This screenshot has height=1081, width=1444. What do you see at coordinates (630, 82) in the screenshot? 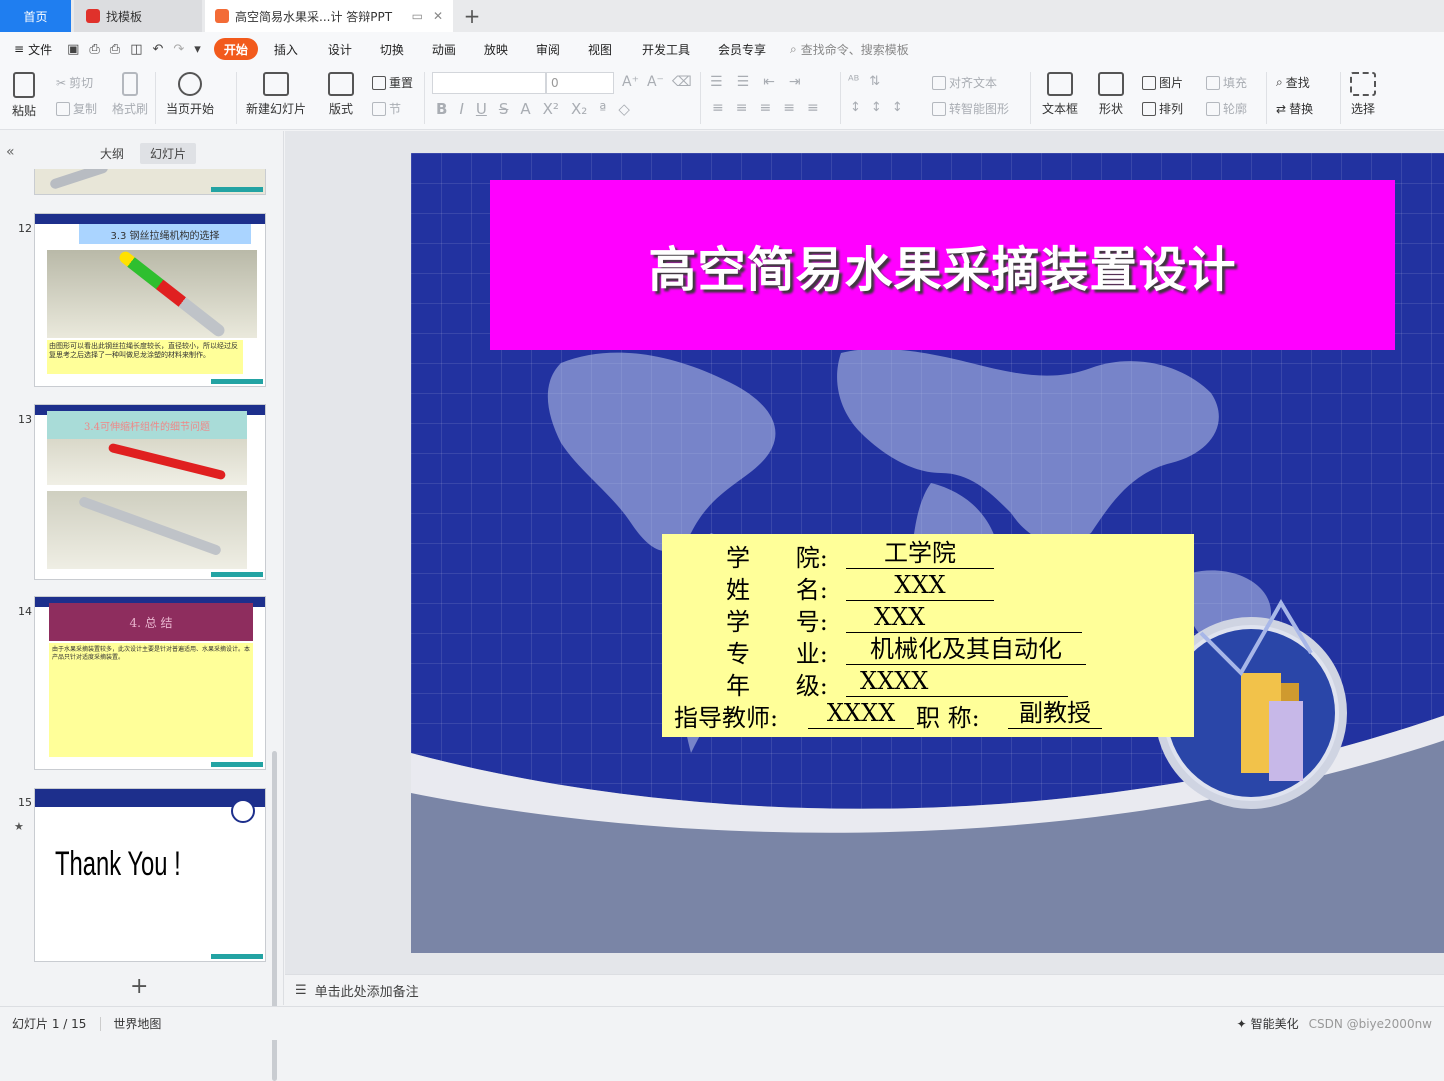
I see `grow-font-icon: A⁺` at bounding box center [630, 82].